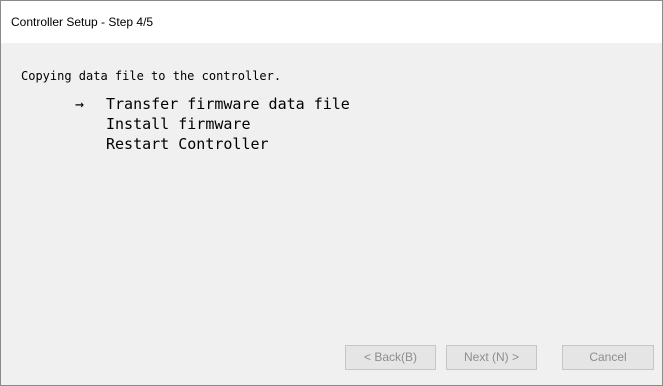 The height and width of the screenshot is (386, 663). Describe the element at coordinates (331, 22) in the screenshot. I see `title-bar: Controller Setup - Step 4/5` at that location.